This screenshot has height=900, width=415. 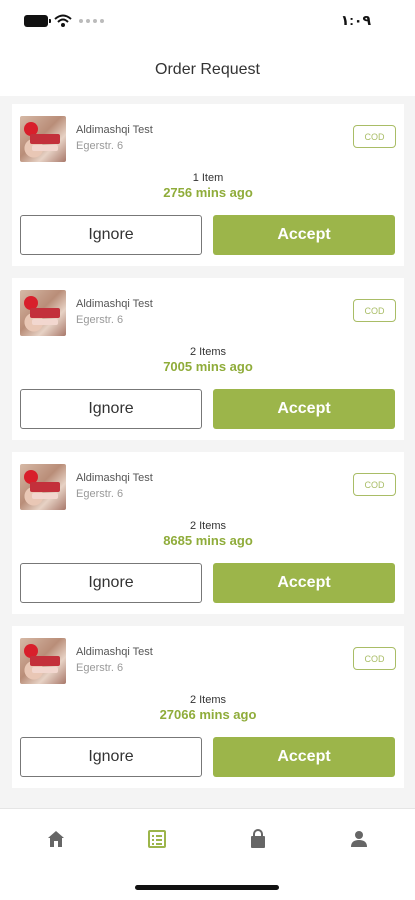 I want to click on order-list-icon, so click(x=157, y=839).